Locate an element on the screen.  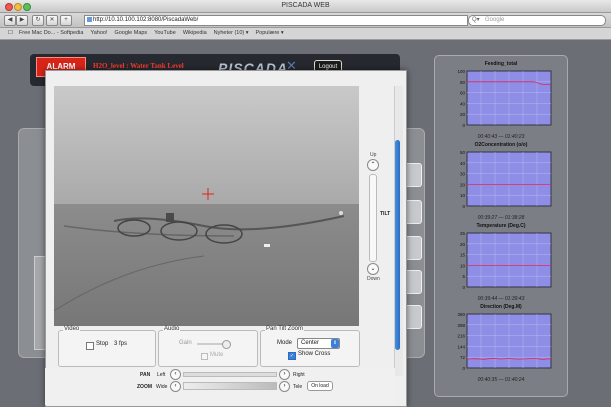
show-cross-checkbox: ✓ is located at coordinates (292, 356).